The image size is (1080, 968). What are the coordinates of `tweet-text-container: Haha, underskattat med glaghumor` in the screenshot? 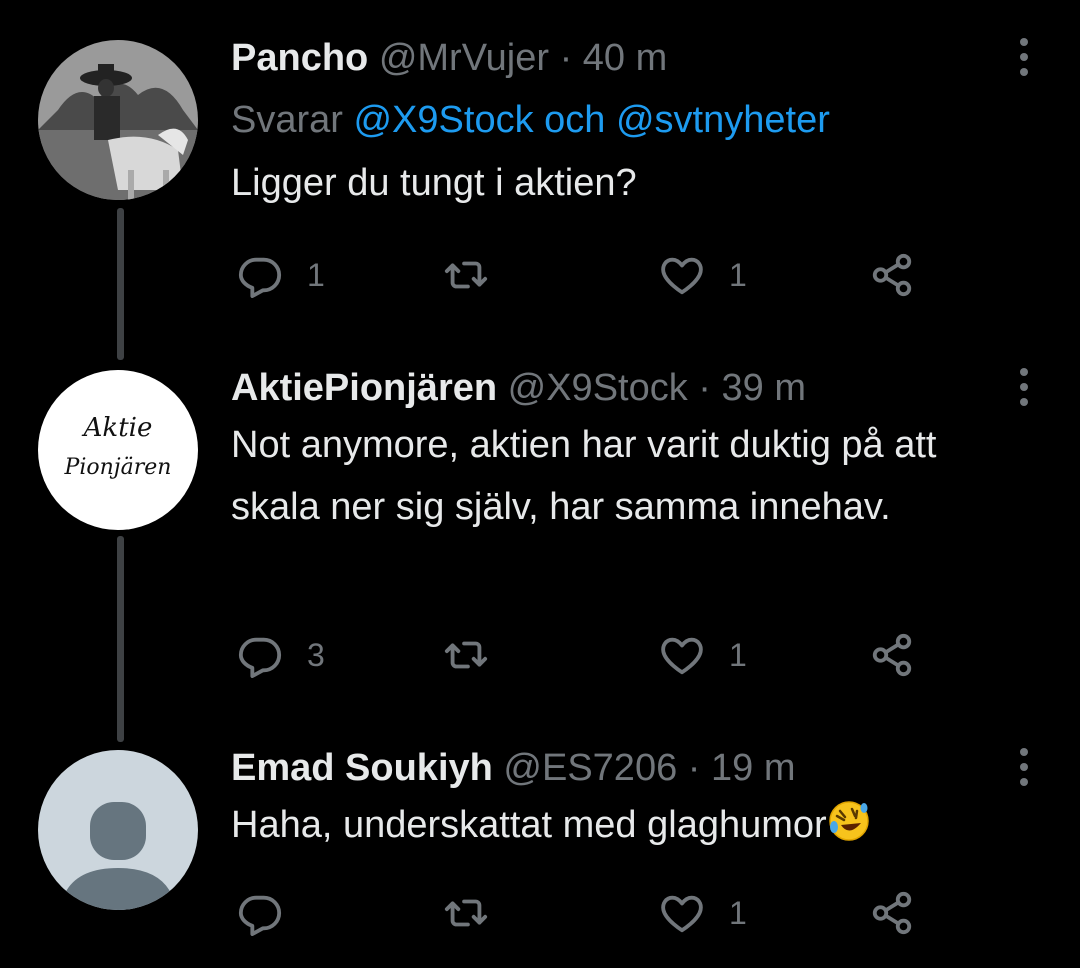 It's located at (615, 825).